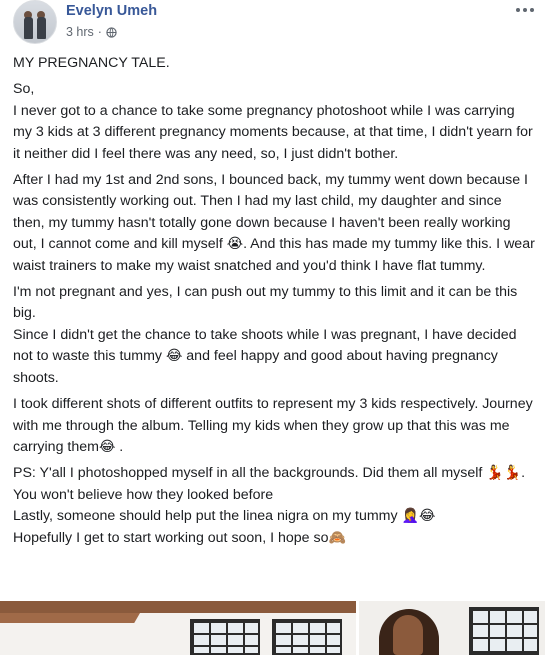  I want to click on outfits-text-end: ., so click(121, 446).